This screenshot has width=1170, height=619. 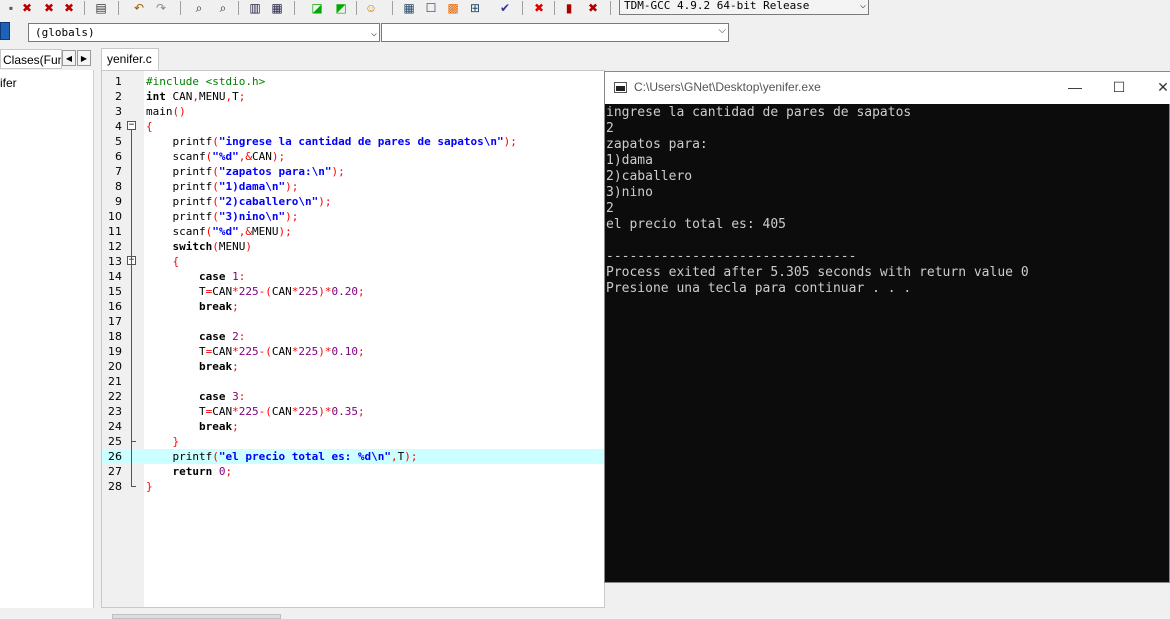 I want to click on code-line: 18 case 2:, so click(x=353, y=336).